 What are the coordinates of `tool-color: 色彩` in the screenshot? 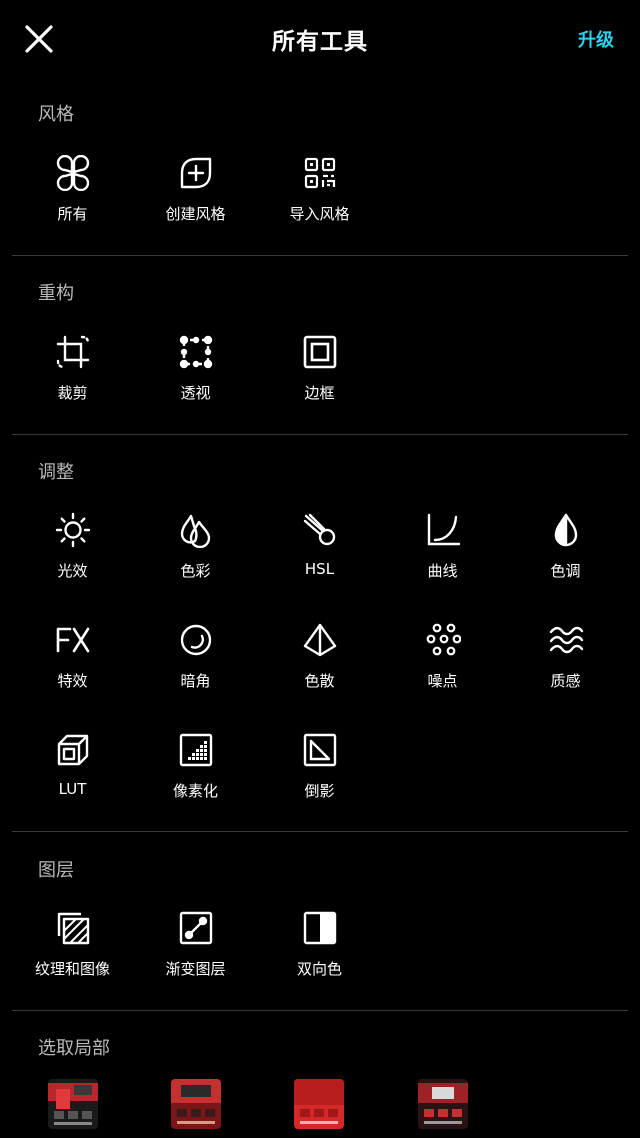 It's located at (195, 552).